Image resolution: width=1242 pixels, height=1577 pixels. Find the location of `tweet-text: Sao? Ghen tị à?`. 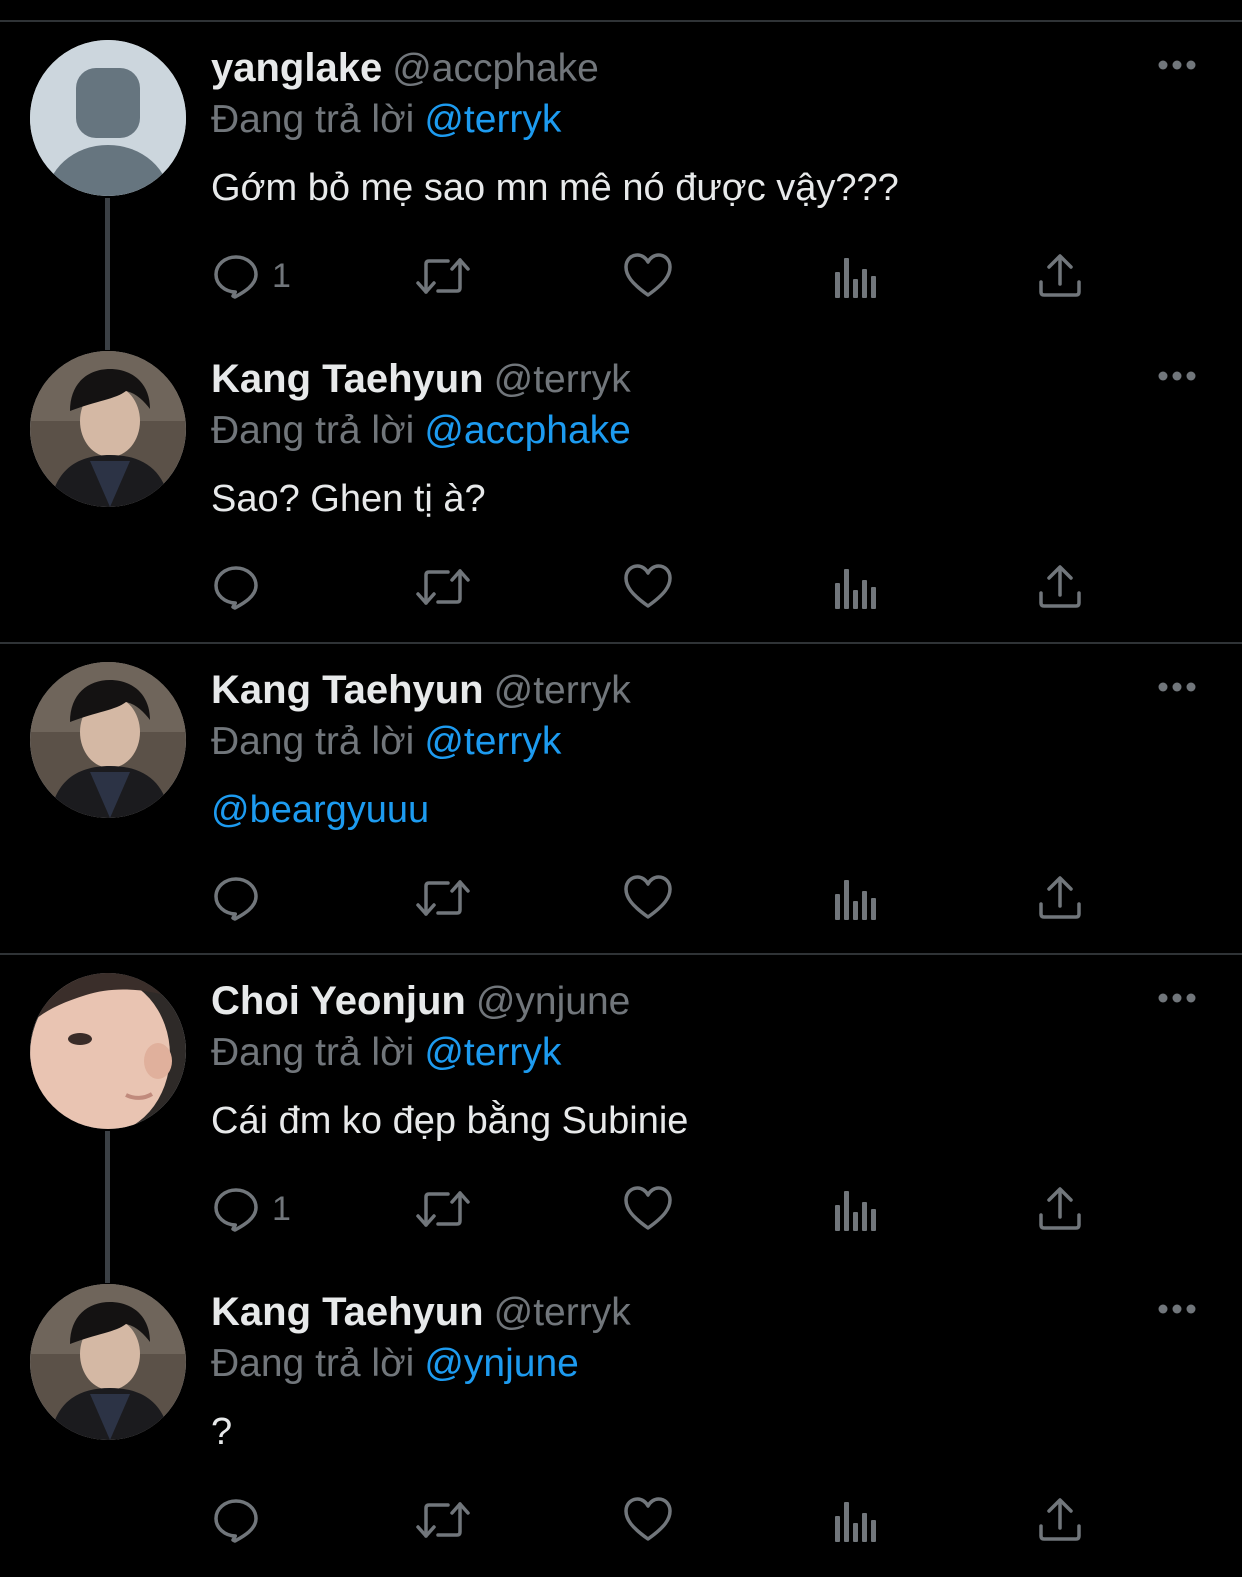

tweet-text: Sao? Ghen tị à? is located at coordinates (348, 499).